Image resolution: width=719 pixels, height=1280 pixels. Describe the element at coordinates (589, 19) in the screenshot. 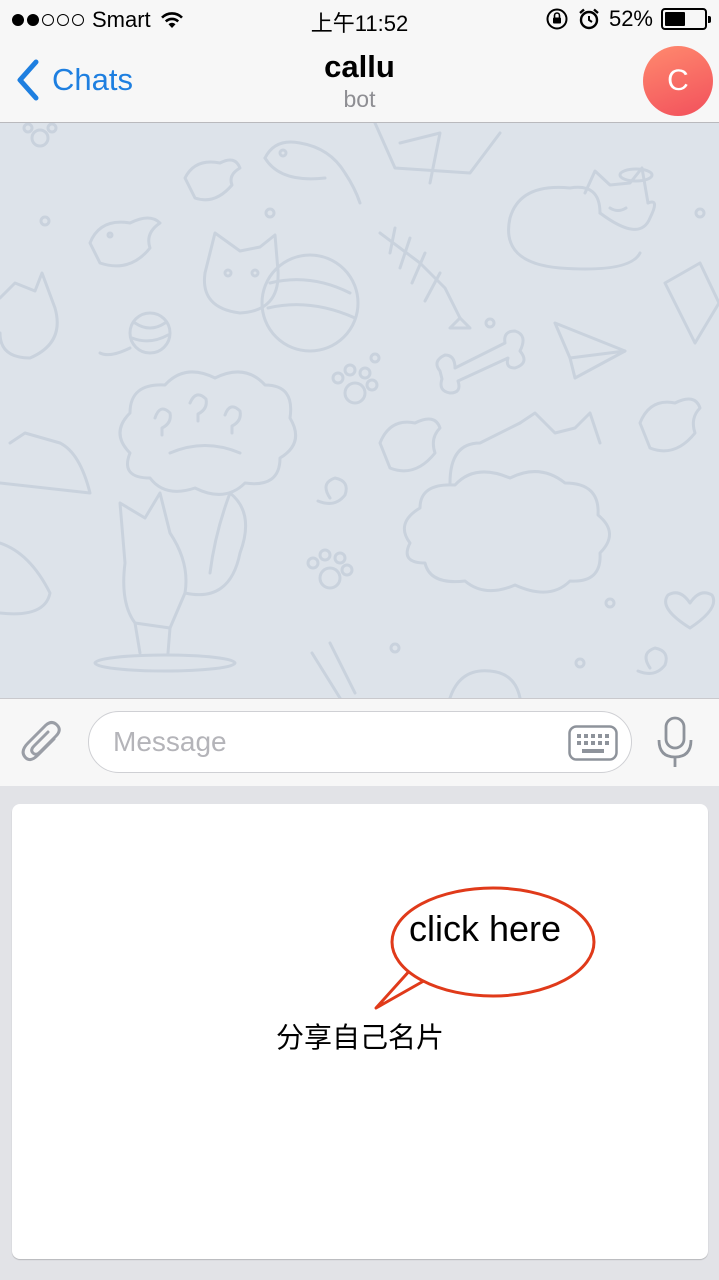

I see `alarm-icon` at that location.